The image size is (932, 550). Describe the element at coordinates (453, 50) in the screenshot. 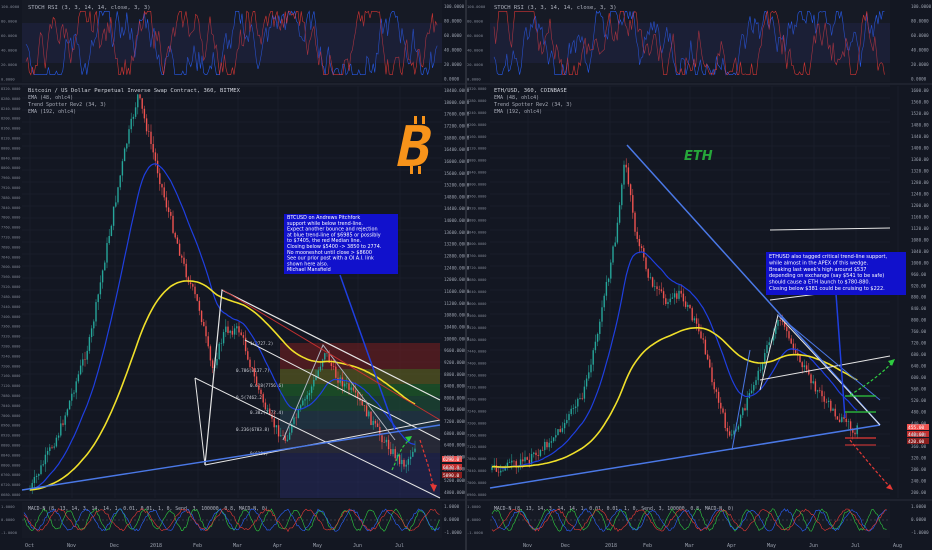

I see `stoch-tick-label: 40.0000` at that location.